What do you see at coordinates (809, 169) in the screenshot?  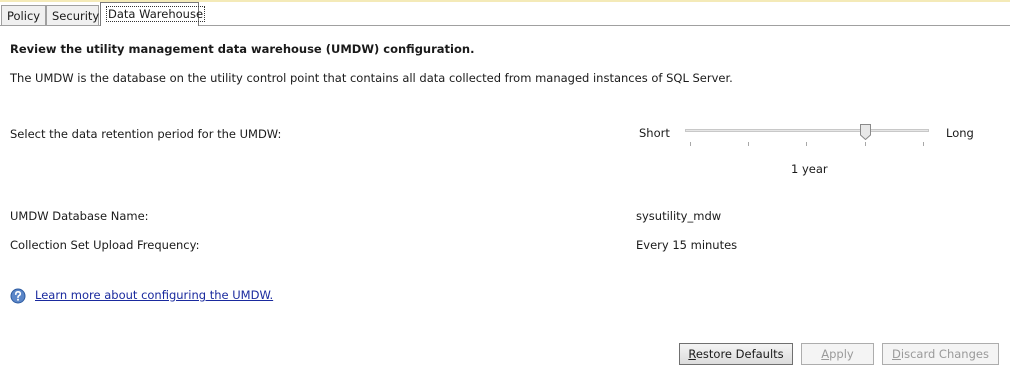 I see `slider-value-label: 1 year` at bounding box center [809, 169].